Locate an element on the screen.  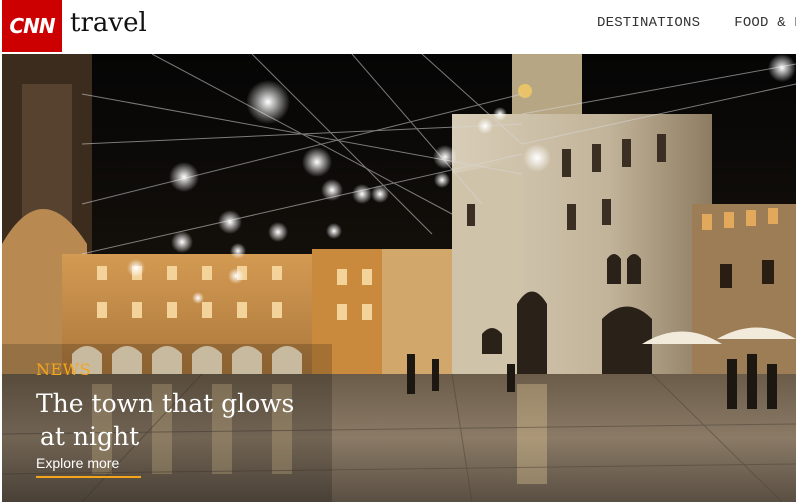
cnn-logo: CNN is located at coordinates (32, 26).